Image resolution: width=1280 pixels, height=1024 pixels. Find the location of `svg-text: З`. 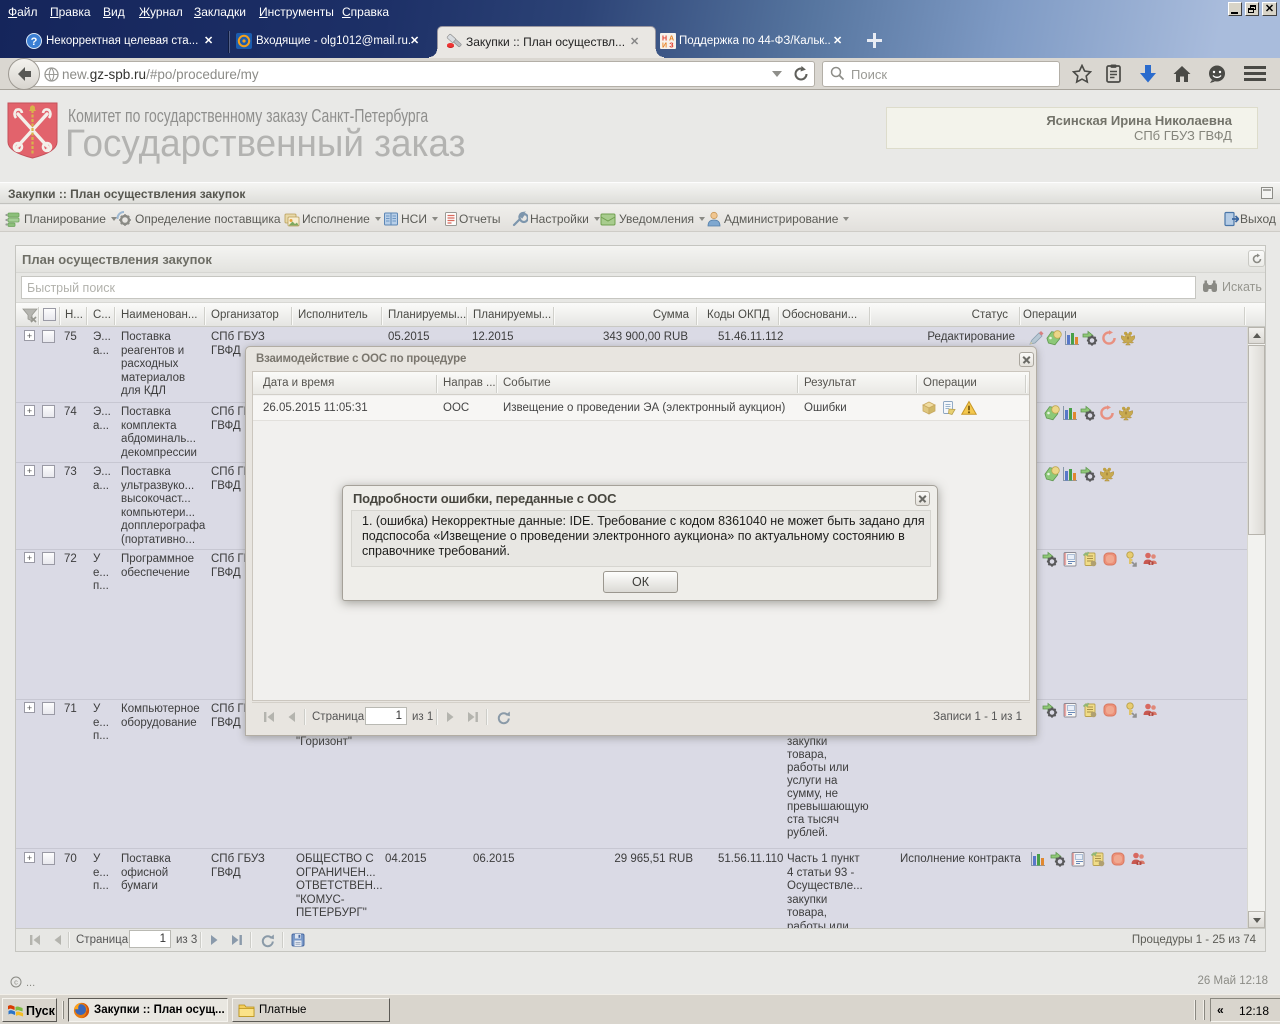

svg-text: З is located at coordinates (671, 46).